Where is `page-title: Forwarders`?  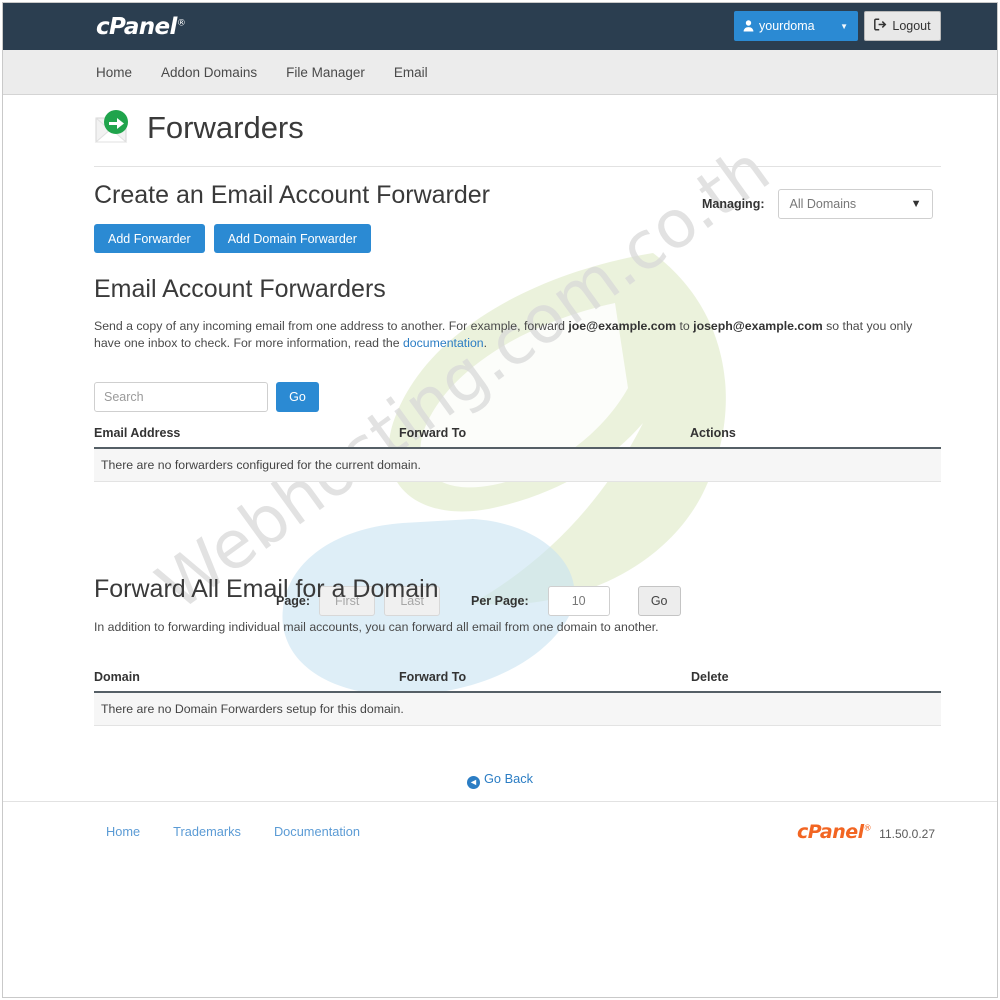
page-title: Forwarders is located at coordinates (225, 127).